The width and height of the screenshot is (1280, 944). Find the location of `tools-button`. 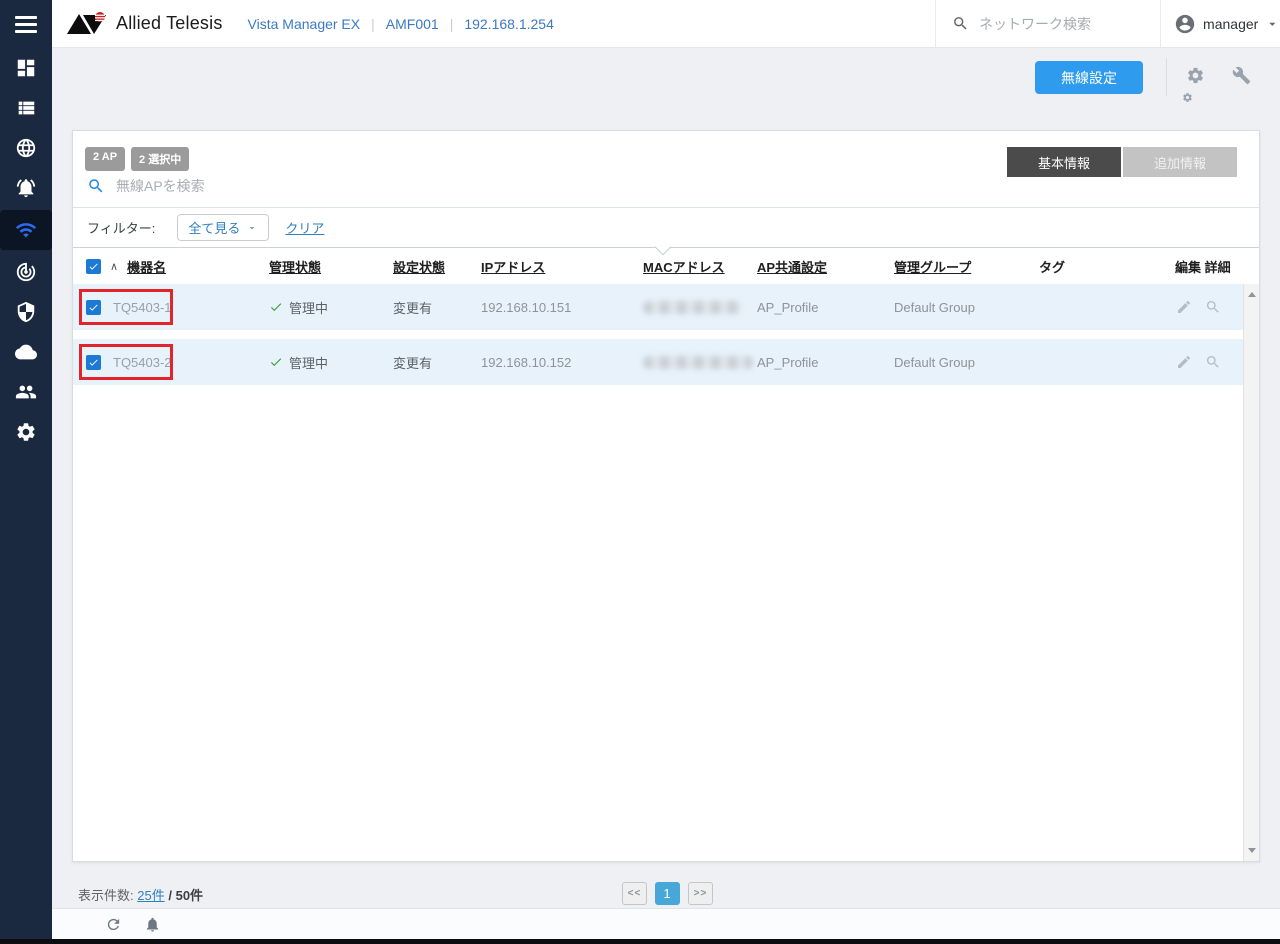

tools-button is located at coordinates (1241, 78).